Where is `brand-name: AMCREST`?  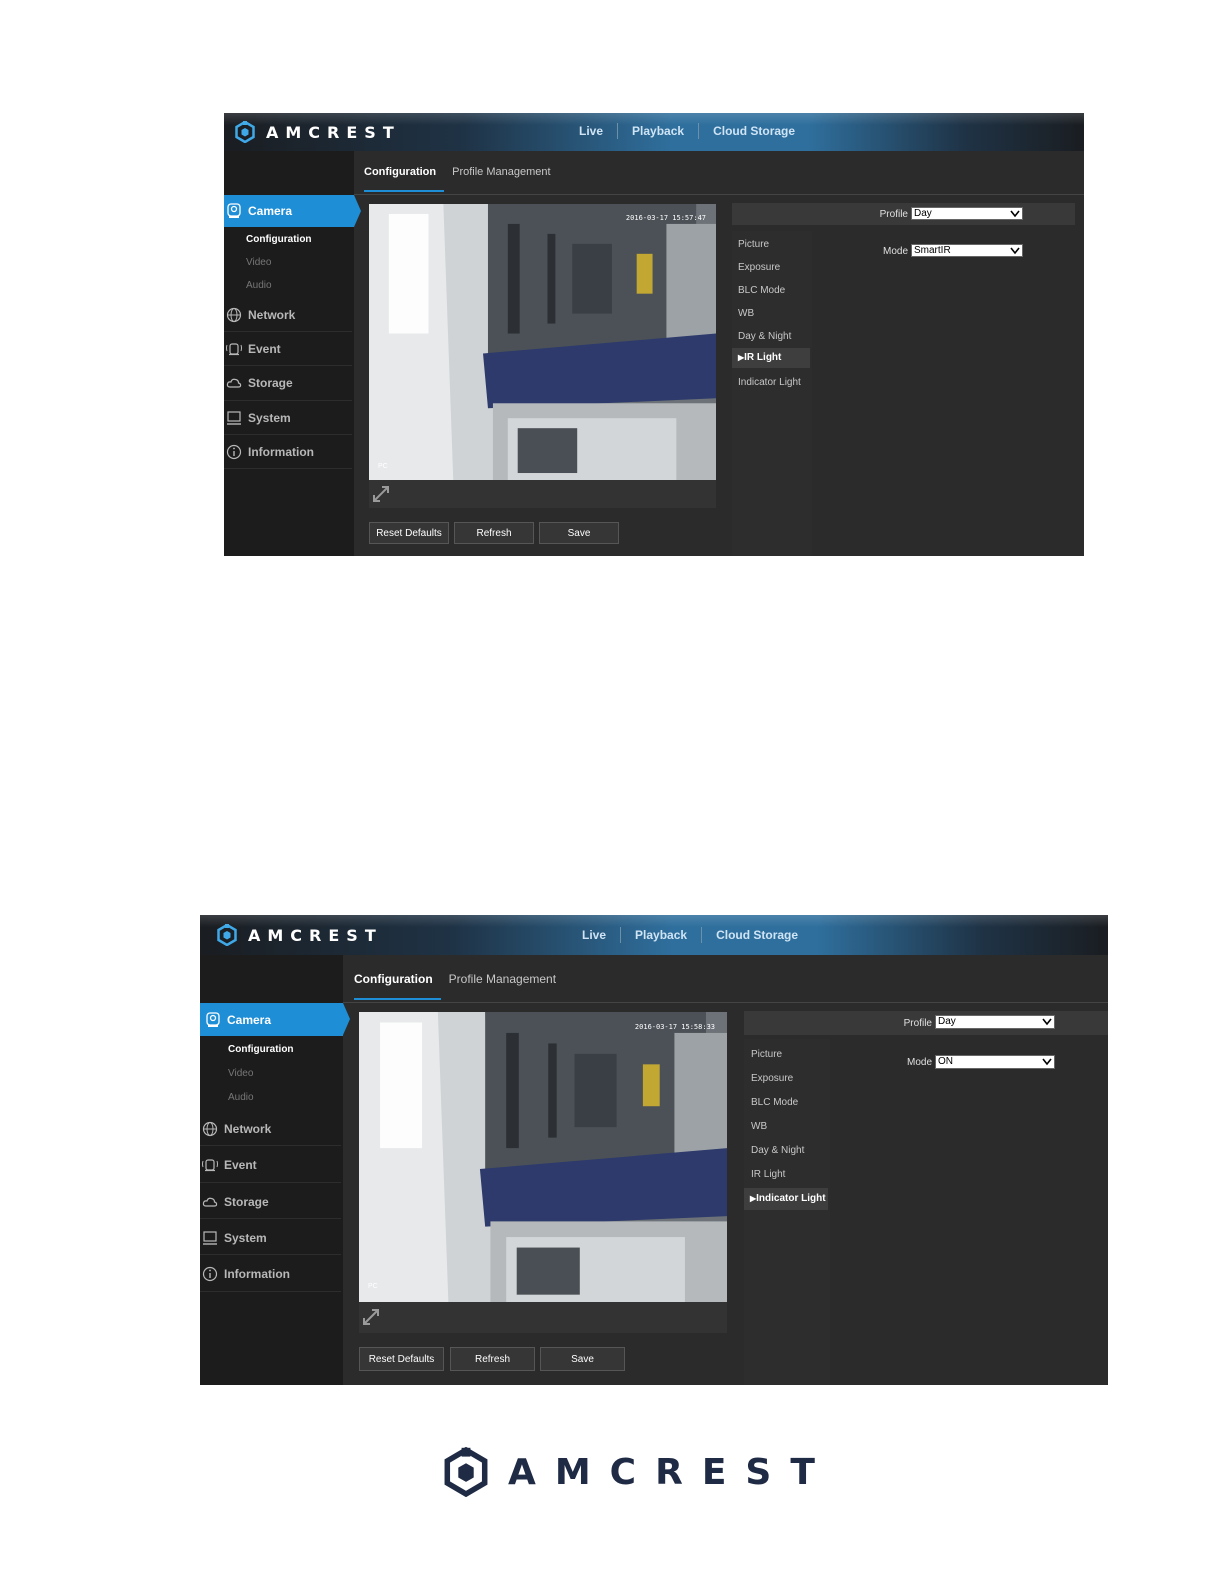
brand-name: AMCREST is located at coordinates (333, 132).